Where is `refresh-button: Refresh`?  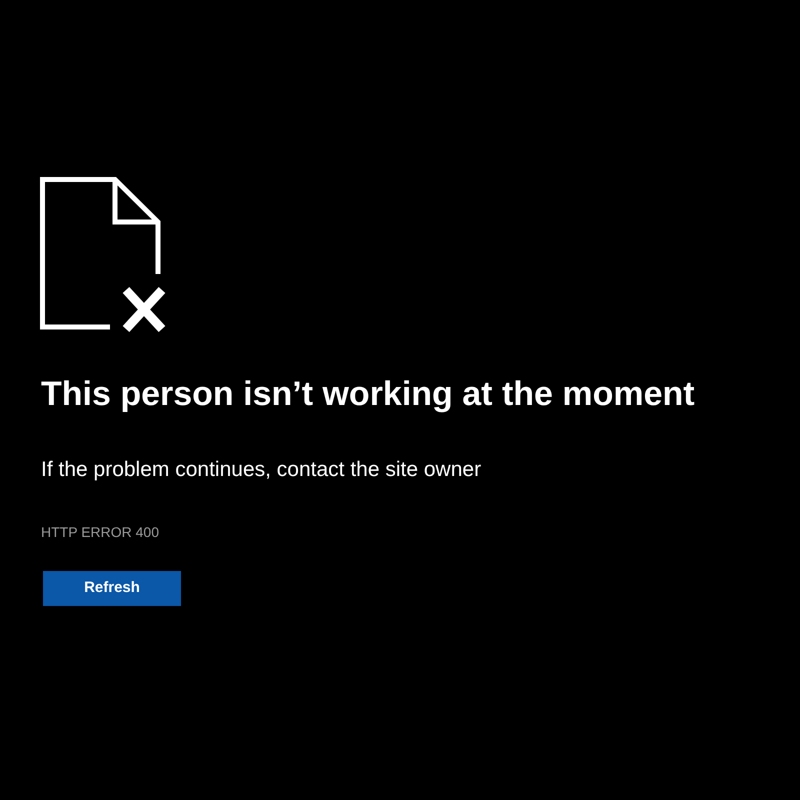
refresh-button: Refresh is located at coordinates (112, 588).